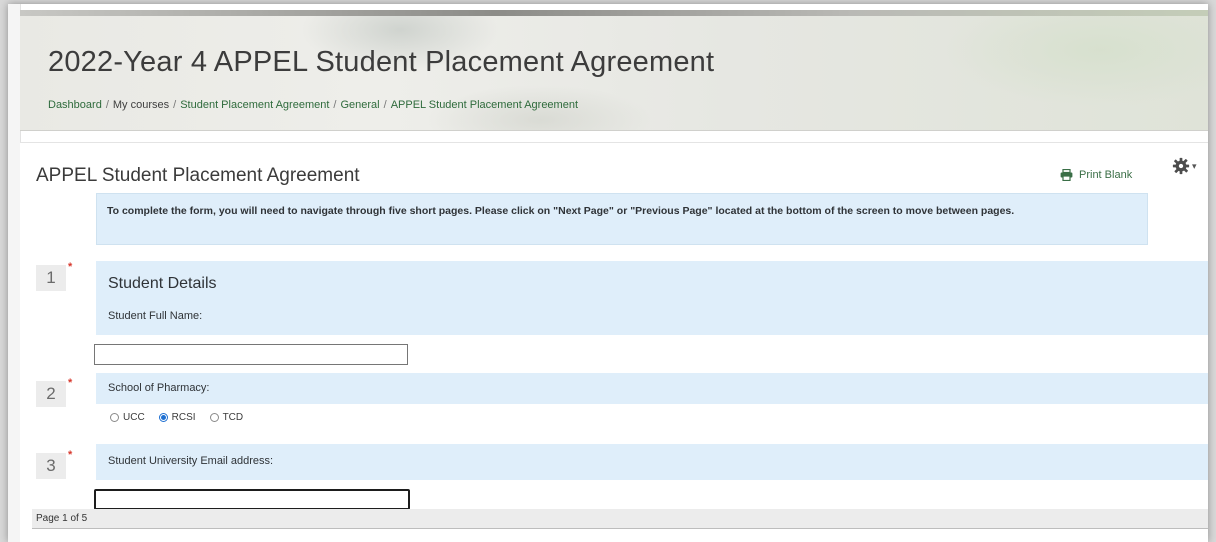 The width and height of the screenshot is (1216, 542). What do you see at coordinates (652, 388) in the screenshot?
I see `question-2-box: School of Pharmacy:` at bounding box center [652, 388].